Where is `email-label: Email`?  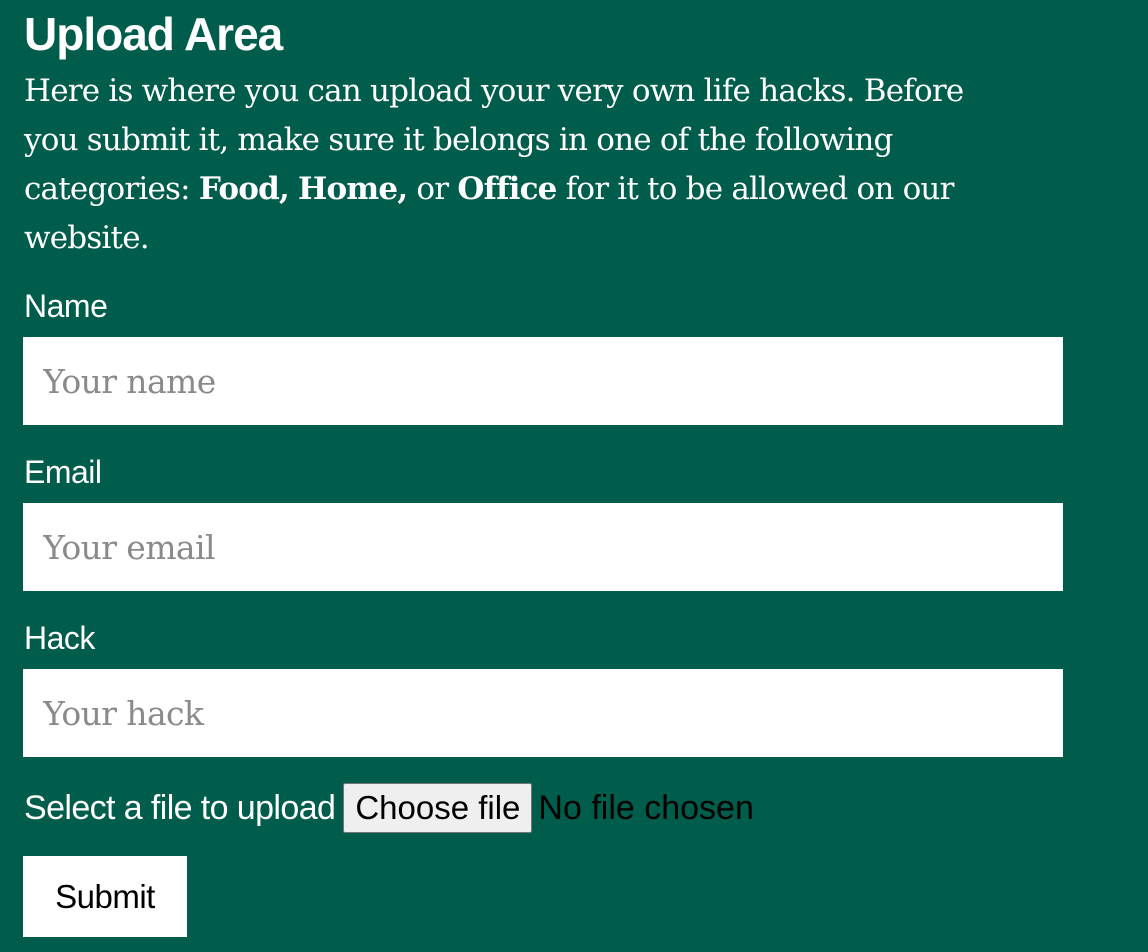
email-label: Email is located at coordinates (63, 472).